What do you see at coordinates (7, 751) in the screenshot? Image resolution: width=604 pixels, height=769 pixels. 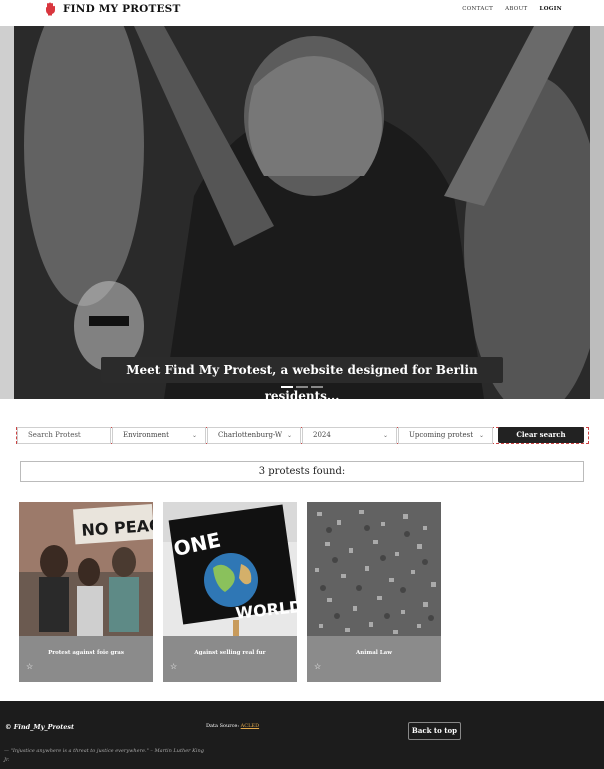 I see `dash-prefix: —` at bounding box center [7, 751].